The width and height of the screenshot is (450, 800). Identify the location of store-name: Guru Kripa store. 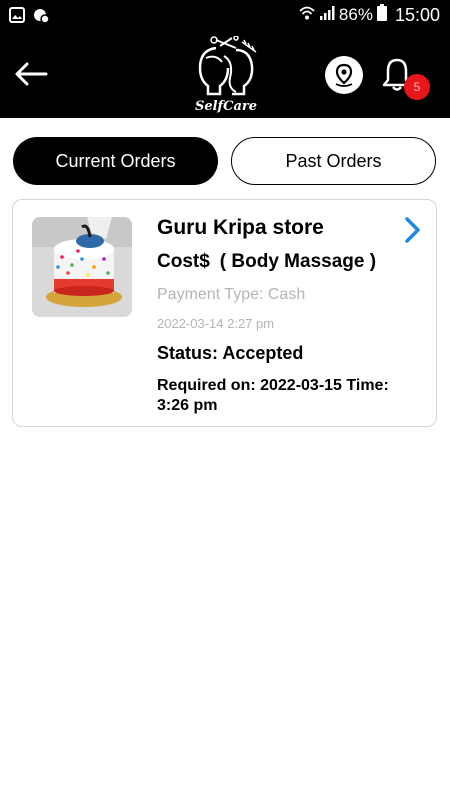
(240, 227).